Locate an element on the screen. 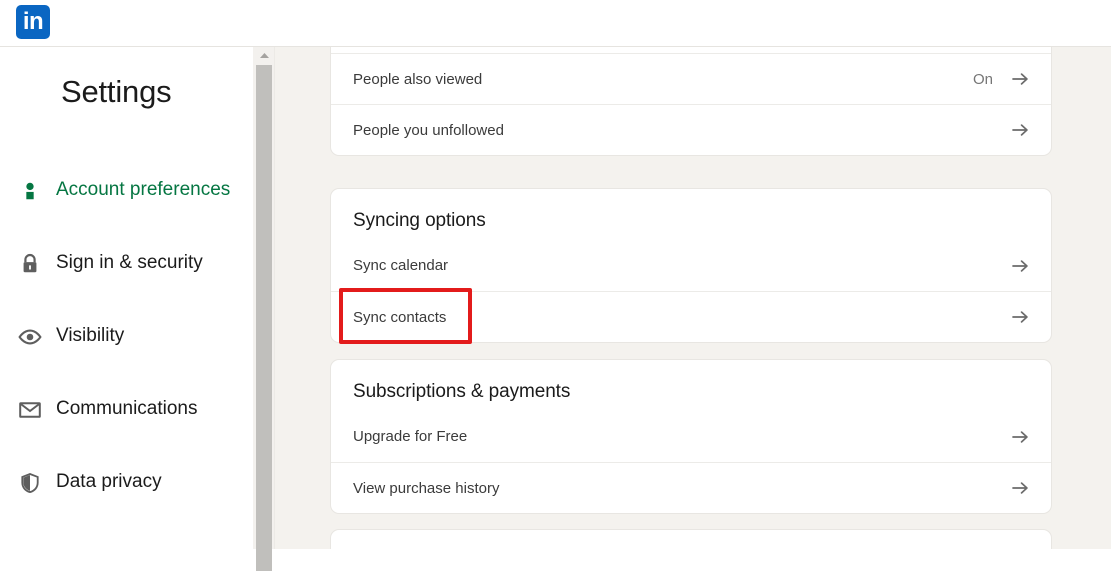 This screenshot has width=1111, height=571. card-partial-bottom is located at coordinates (691, 539).